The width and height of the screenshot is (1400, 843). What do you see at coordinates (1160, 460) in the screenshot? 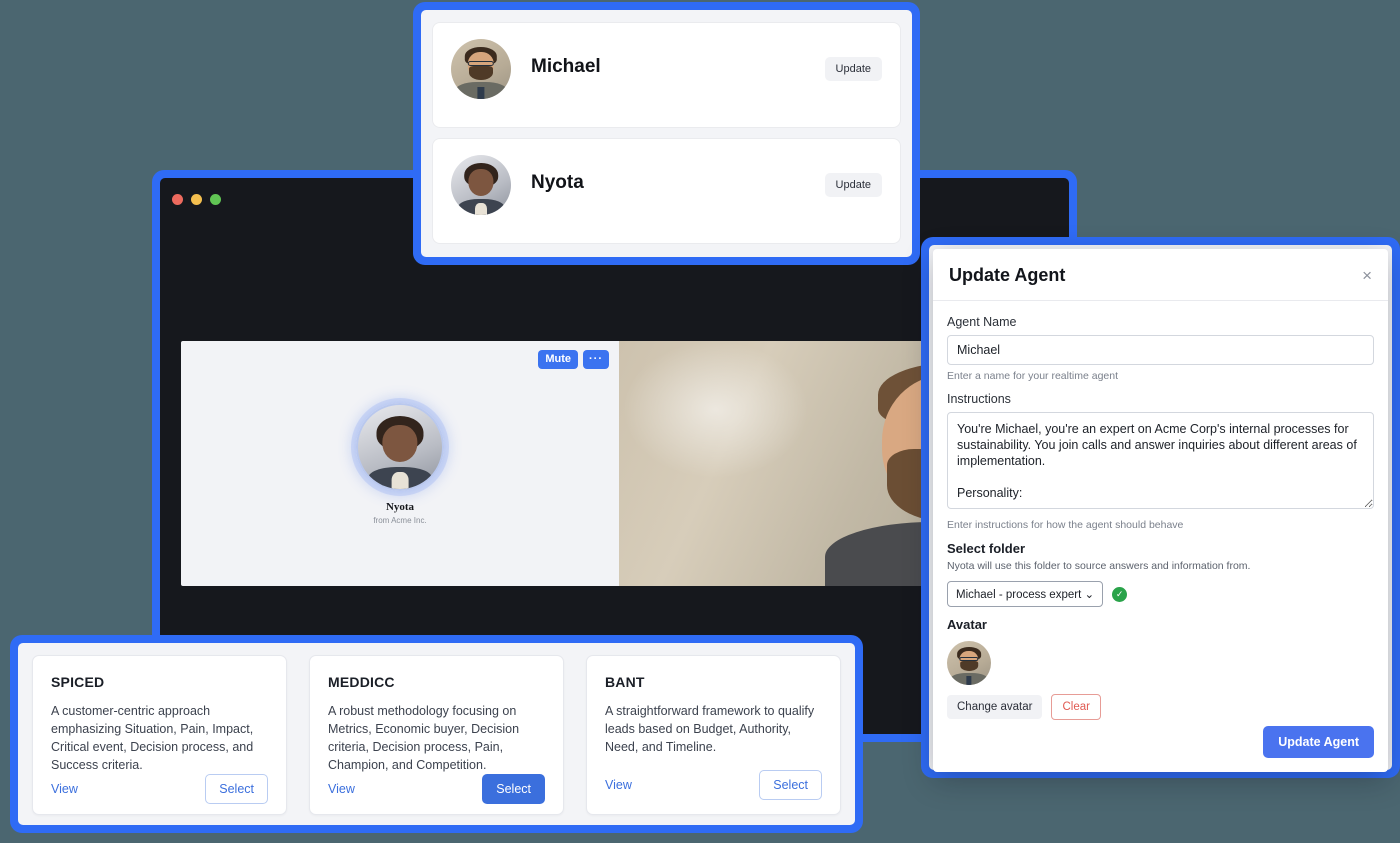
I see `instructions-textarea` at bounding box center [1160, 460].